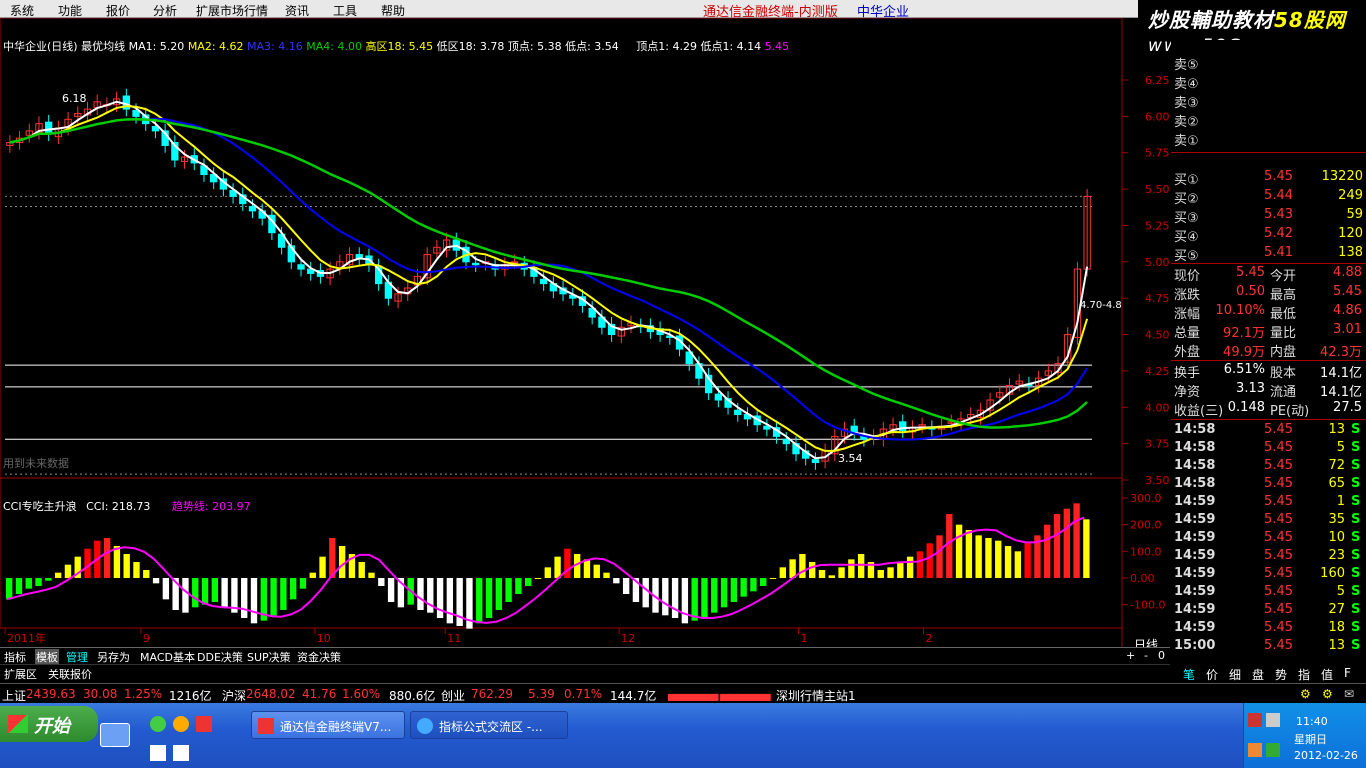 The height and width of the screenshot is (768, 1366). I want to click on tick-time: 14:58, so click(1195, 465).